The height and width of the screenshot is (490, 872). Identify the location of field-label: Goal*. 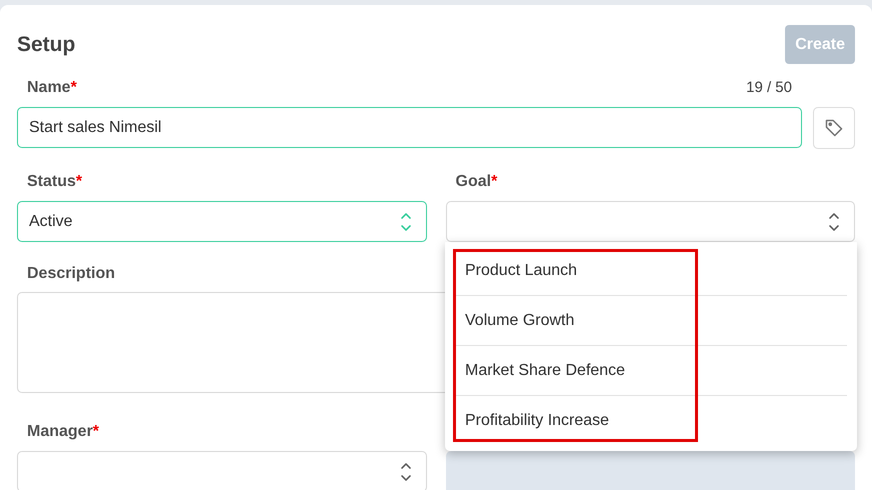
(477, 182).